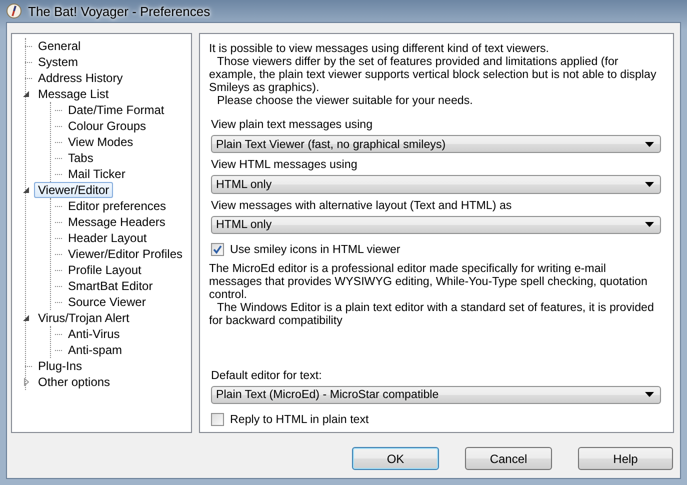  Describe the element at coordinates (117, 206) in the screenshot. I see `tree-item: Editor preferences` at that location.